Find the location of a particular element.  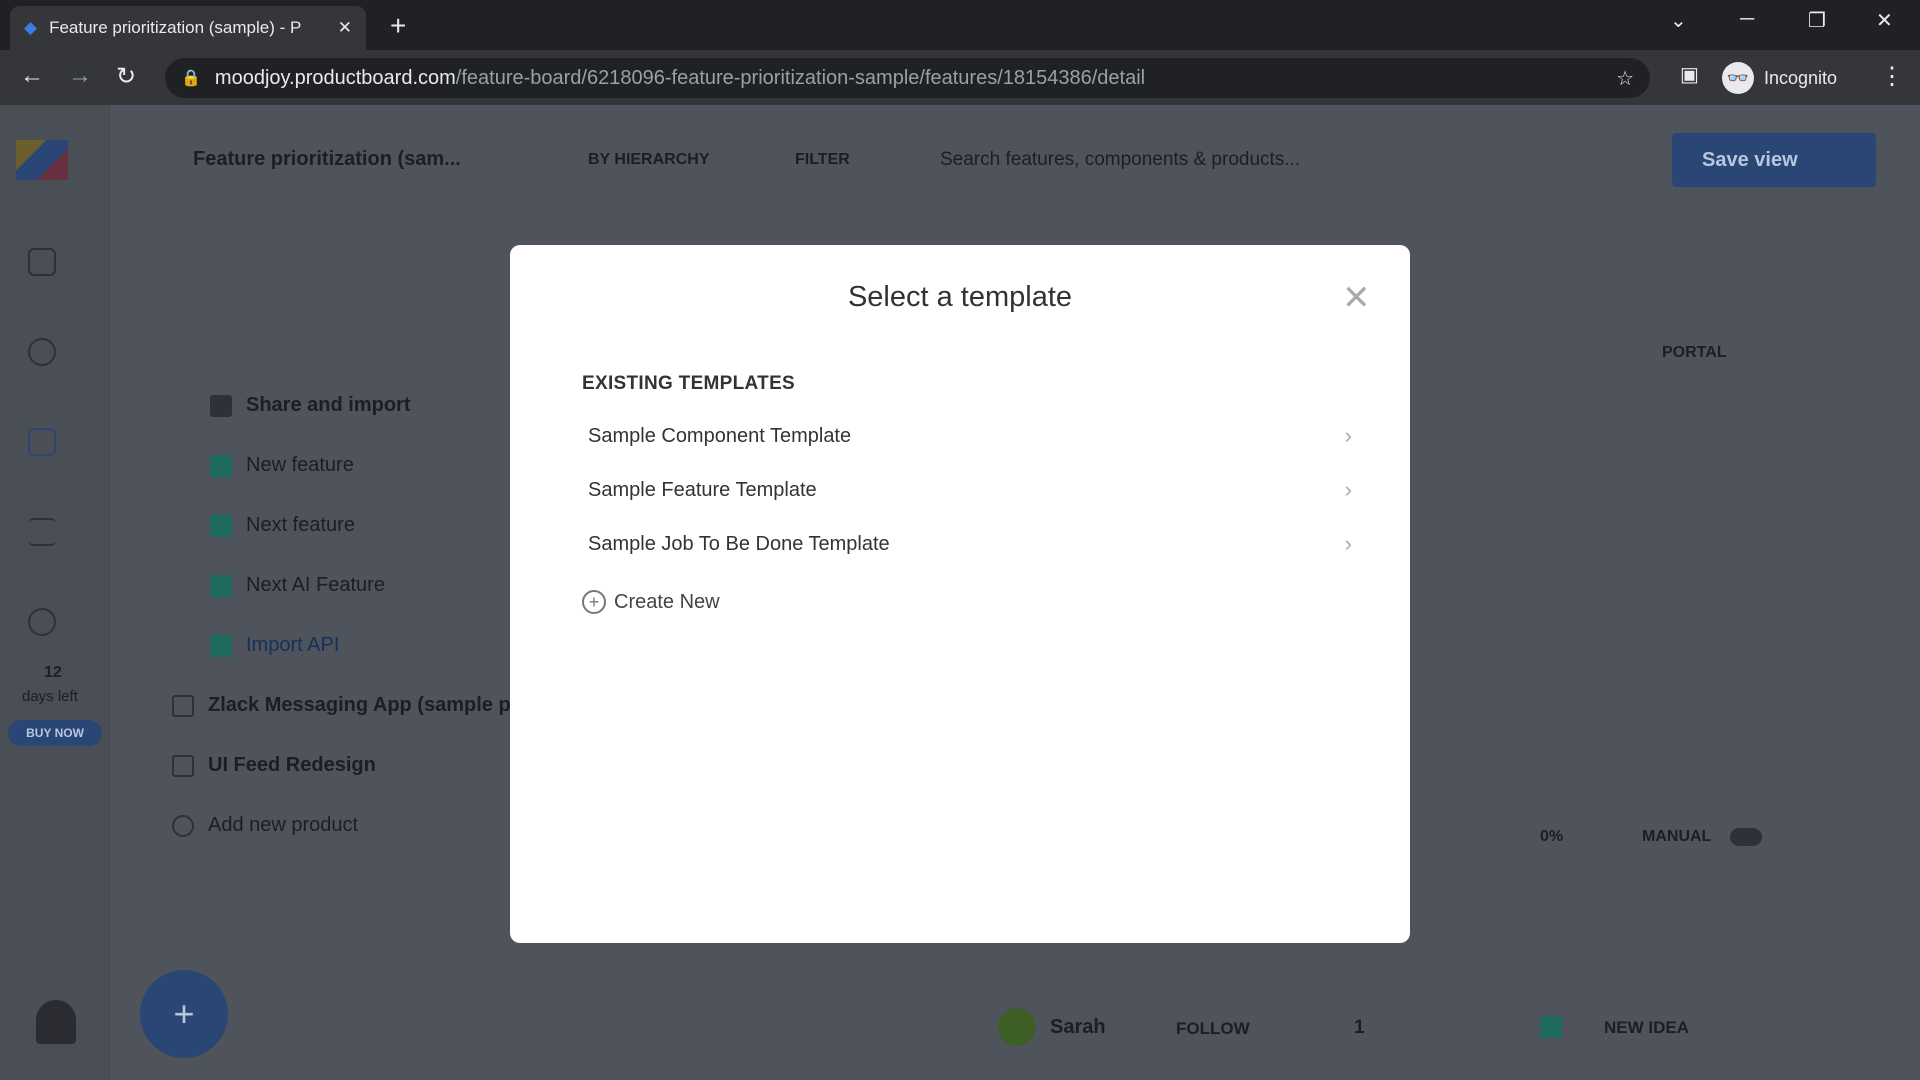

fab-add-button: + is located at coordinates (184, 1014).